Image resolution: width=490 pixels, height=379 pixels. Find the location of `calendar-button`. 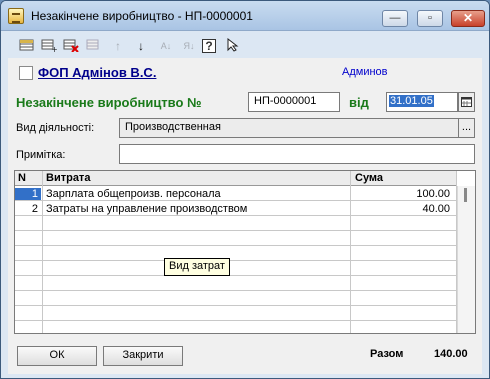

calendar-button is located at coordinates (466, 102).